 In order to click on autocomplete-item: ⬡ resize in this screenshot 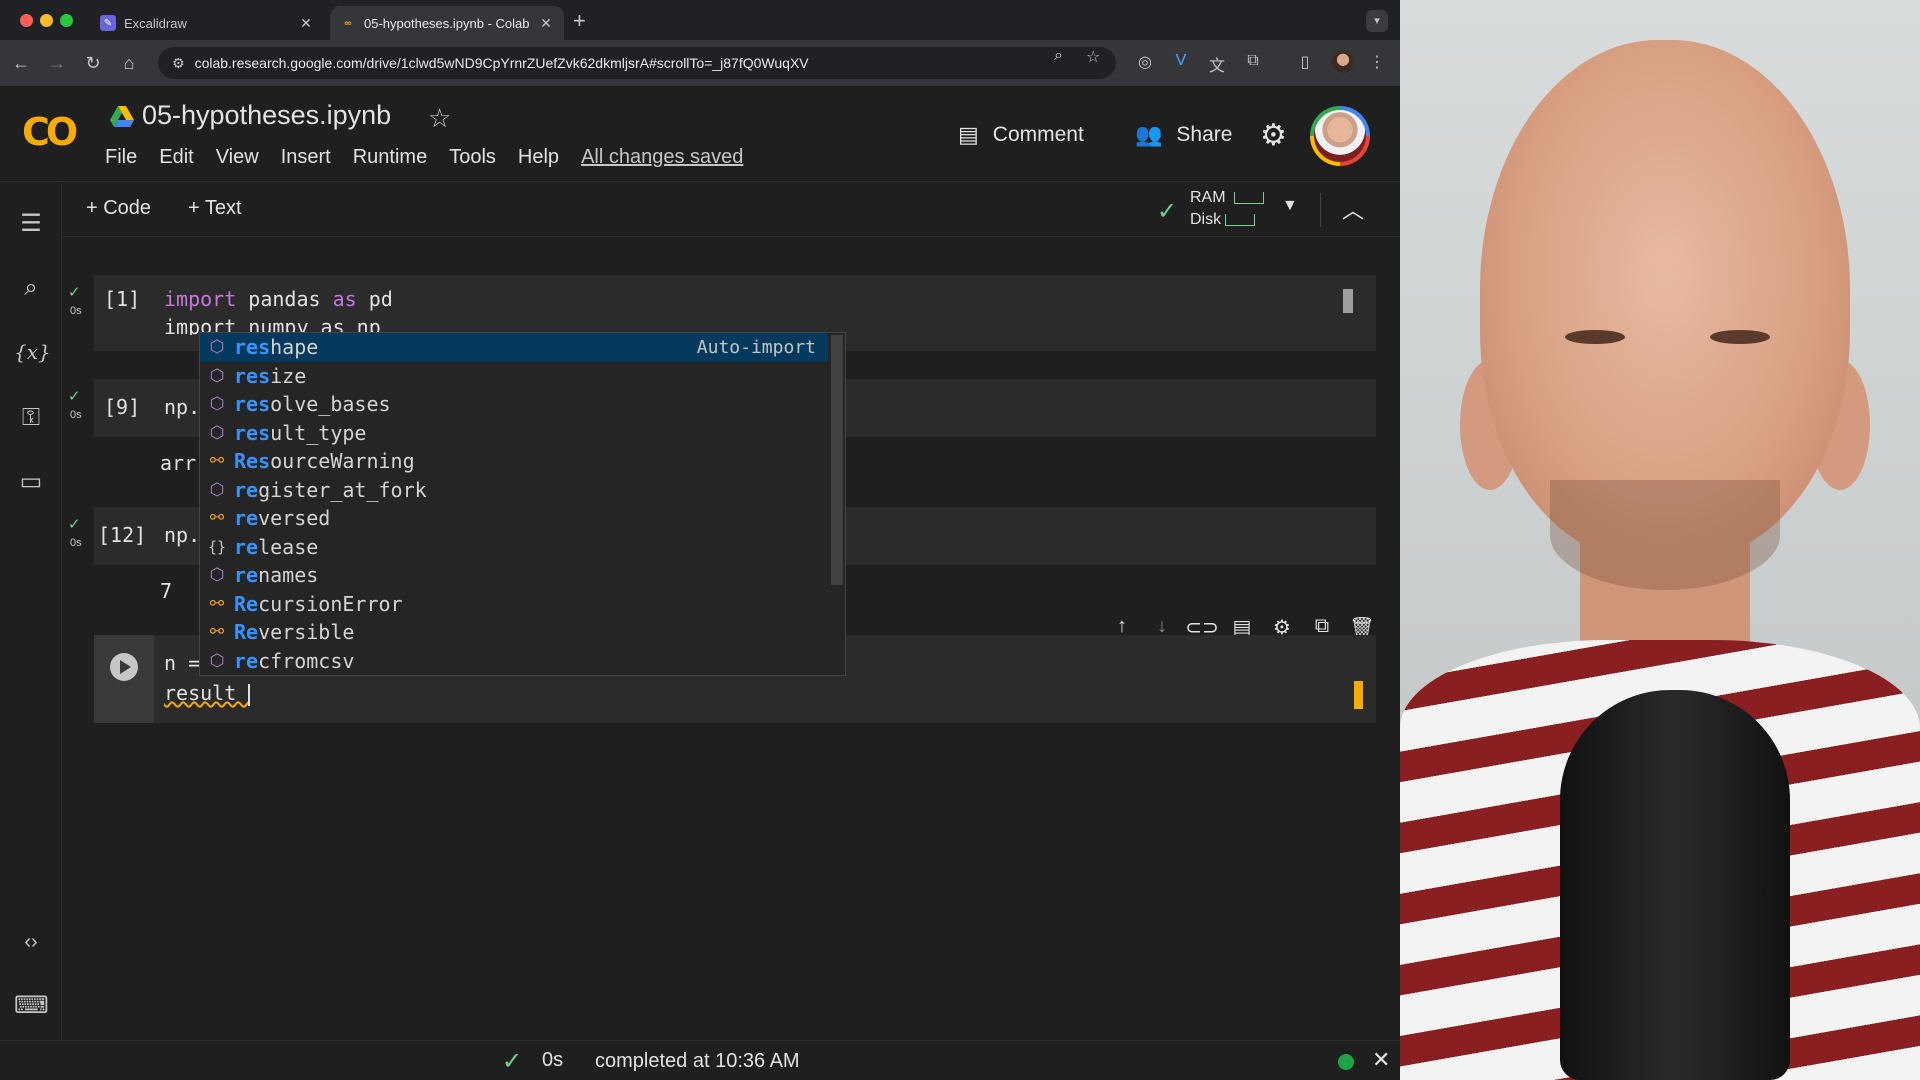, I will do `click(514, 376)`.